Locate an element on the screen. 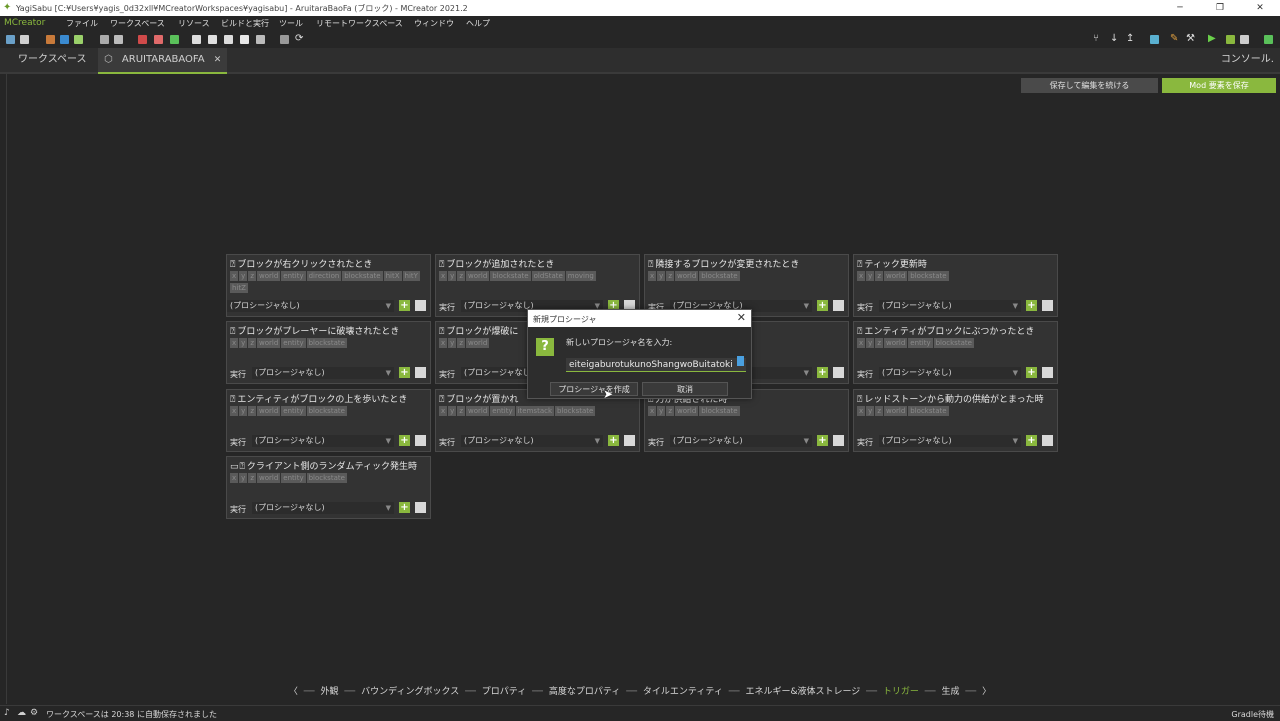 Image resolution: width=1280 pixels, height=721 pixels. sound-icon is located at coordinates (64, 39).